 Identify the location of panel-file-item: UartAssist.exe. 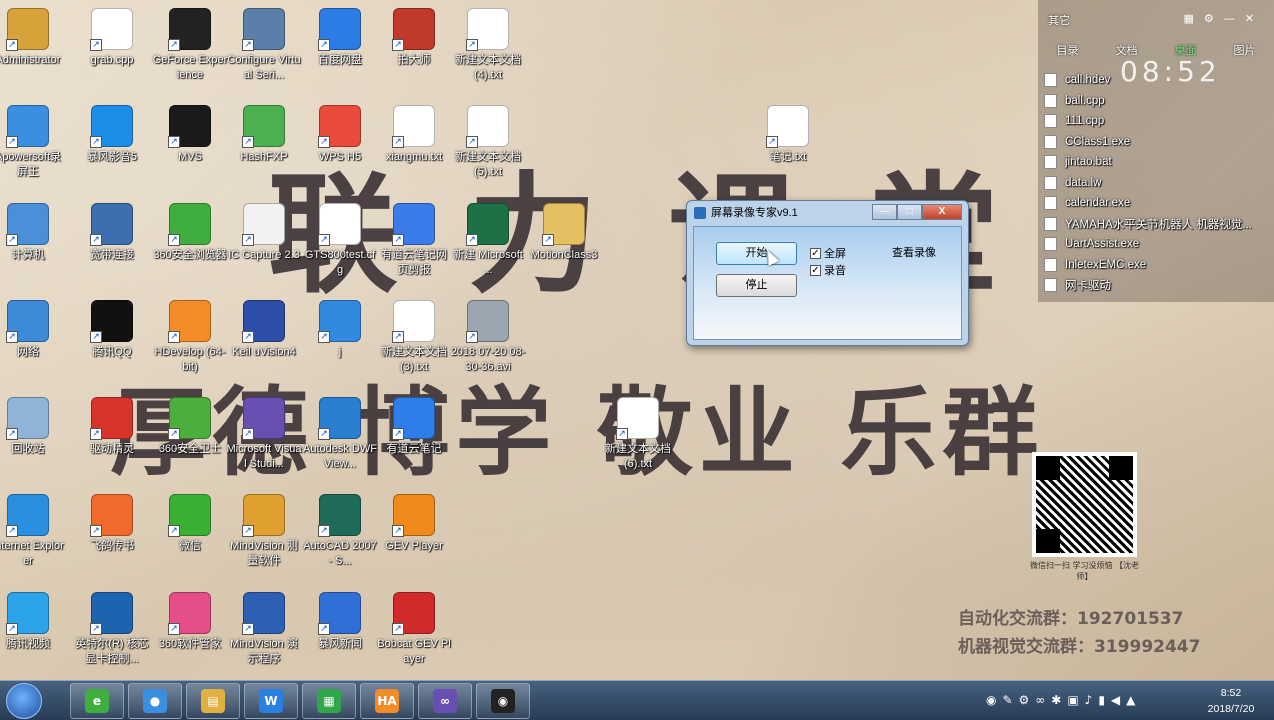
(1157, 244).